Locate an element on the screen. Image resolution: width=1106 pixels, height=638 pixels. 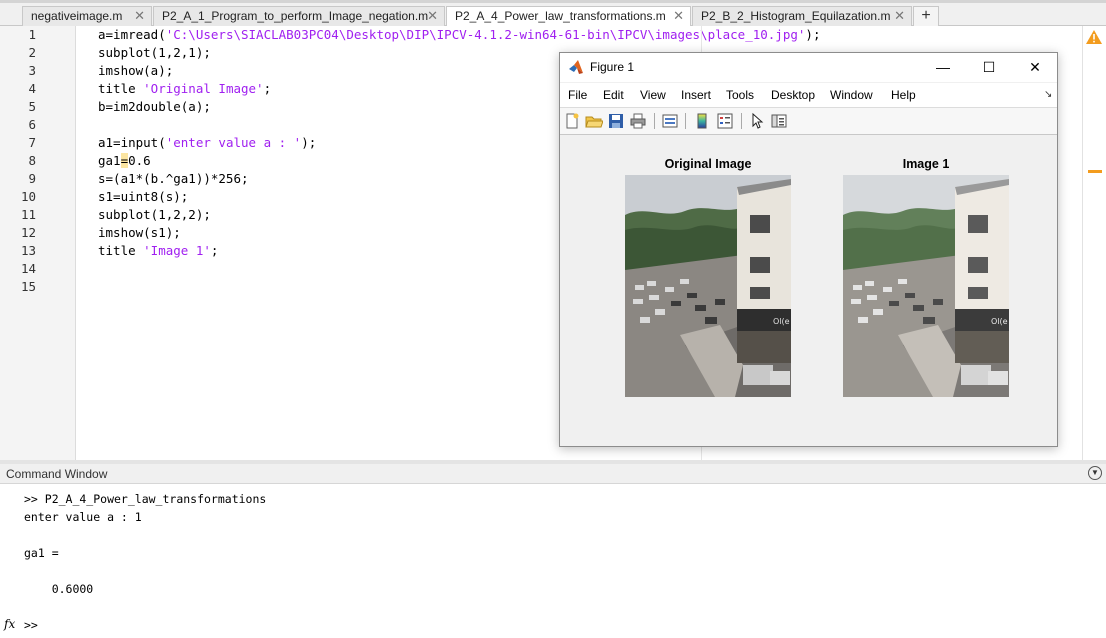
code-line: a1=input('enter value a : '); is located at coordinates (207, 142).